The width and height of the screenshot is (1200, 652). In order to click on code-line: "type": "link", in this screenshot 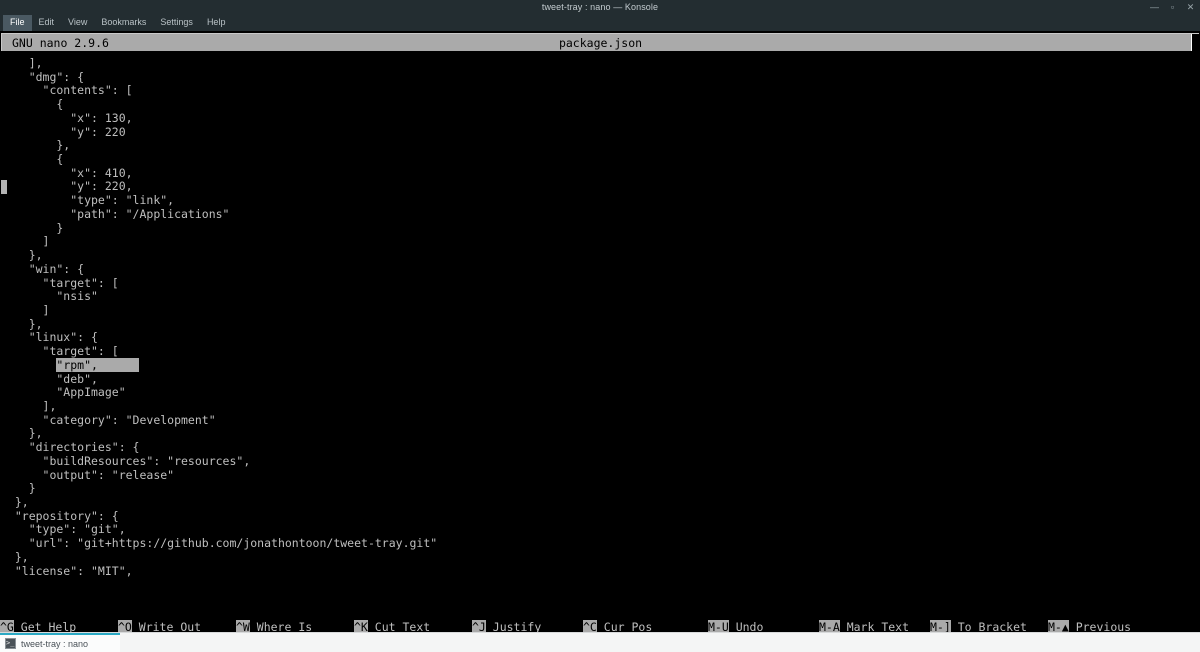, I will do `click(88, 200)`.